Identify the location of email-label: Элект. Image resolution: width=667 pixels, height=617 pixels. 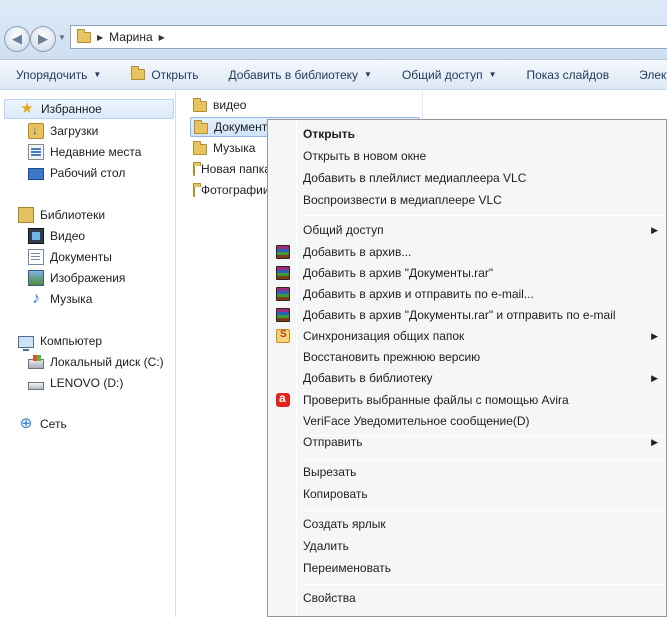
(653, 74).